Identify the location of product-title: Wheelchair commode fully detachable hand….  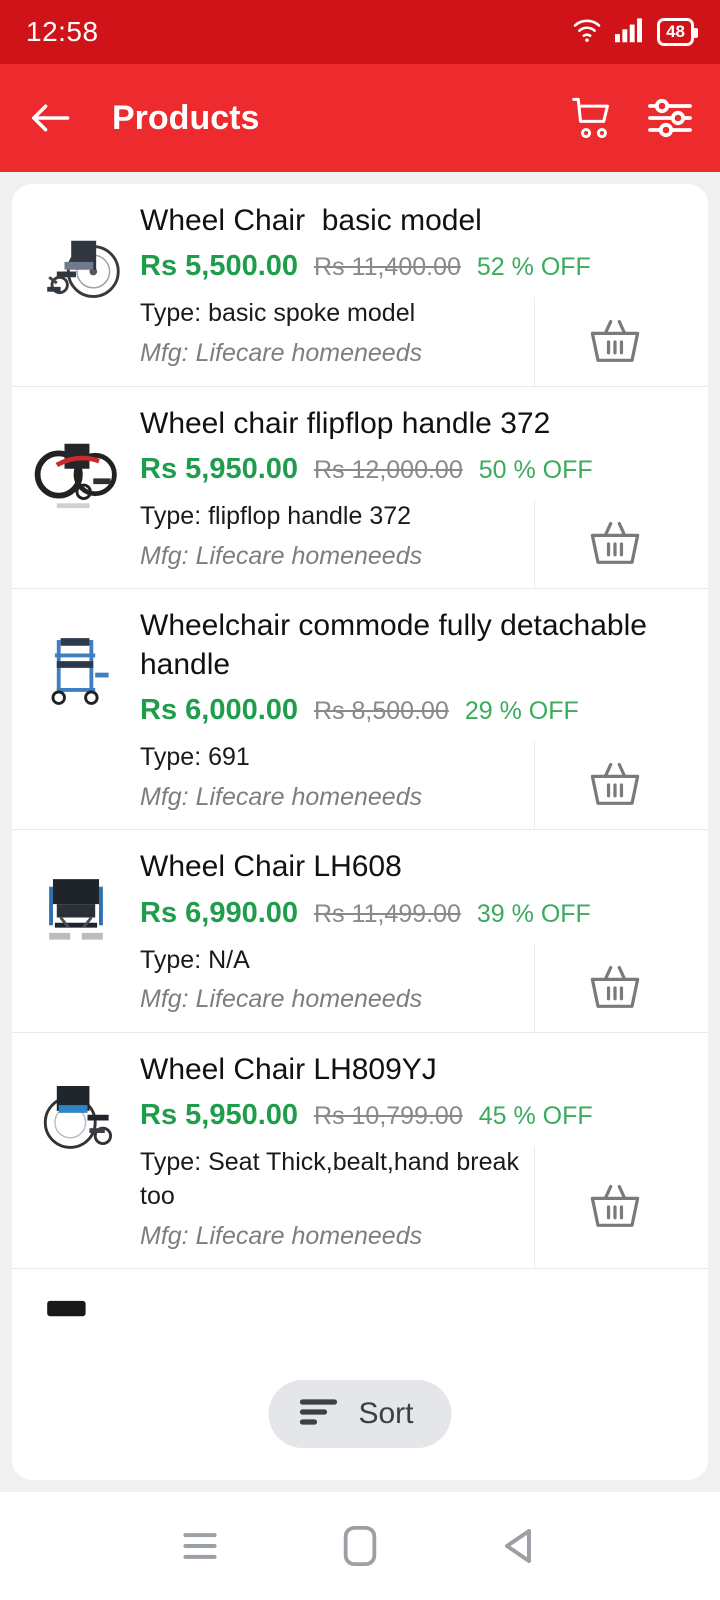
(398, 645).